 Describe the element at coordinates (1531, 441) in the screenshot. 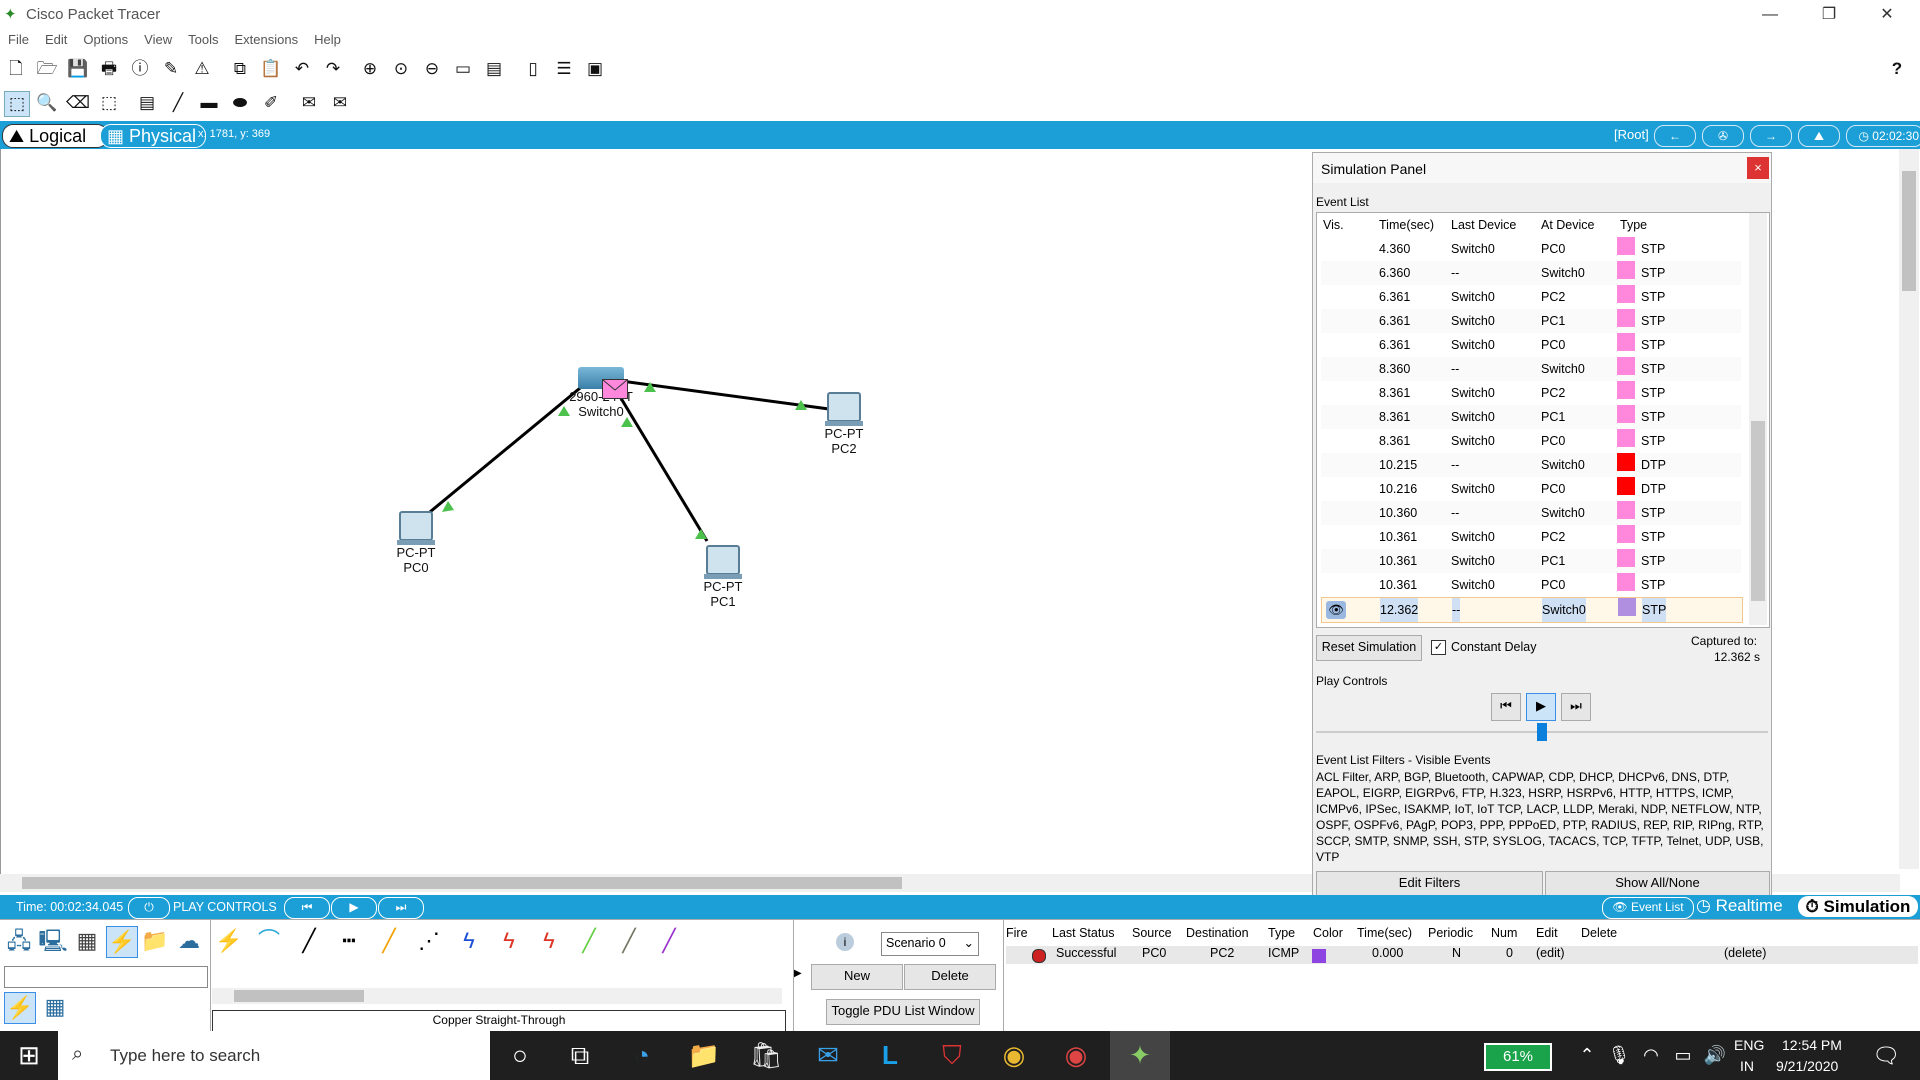

I see `event-row: 8.361 Switch0 PC0 STP` at that location.